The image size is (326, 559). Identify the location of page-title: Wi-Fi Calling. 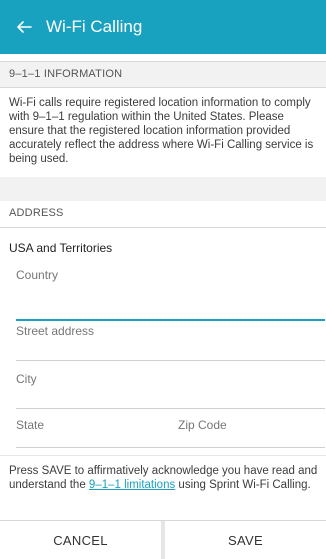
(94, 26).